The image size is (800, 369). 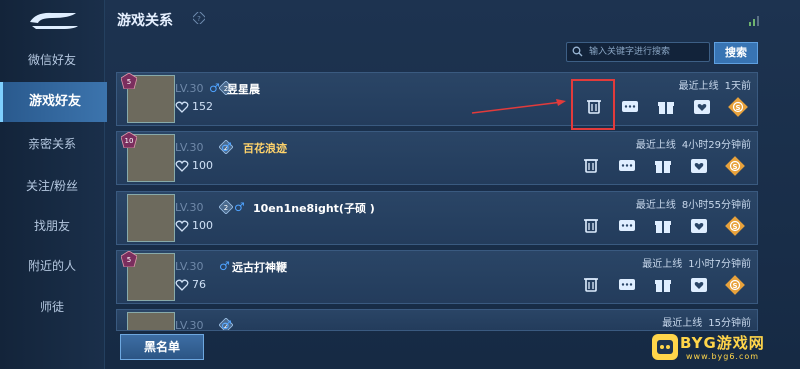 I want to click on sidebar-item-wechat-friends: 微信好友, so click(x=52, y=60).